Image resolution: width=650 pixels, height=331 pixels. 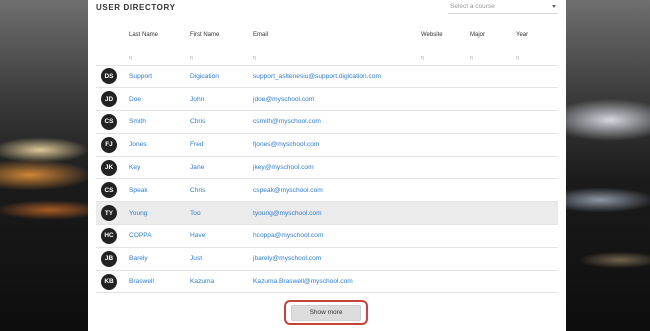 What do you see at coordinates (503, 7) in the screenshot?
I see `course-select: Select a course` at bounding box center [503, 7].